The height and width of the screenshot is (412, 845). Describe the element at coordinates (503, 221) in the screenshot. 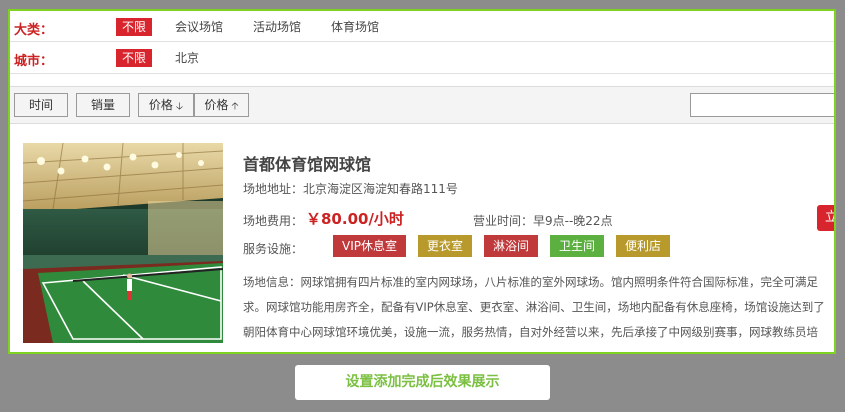

I see `hours-label: 营业时间：` at that location.